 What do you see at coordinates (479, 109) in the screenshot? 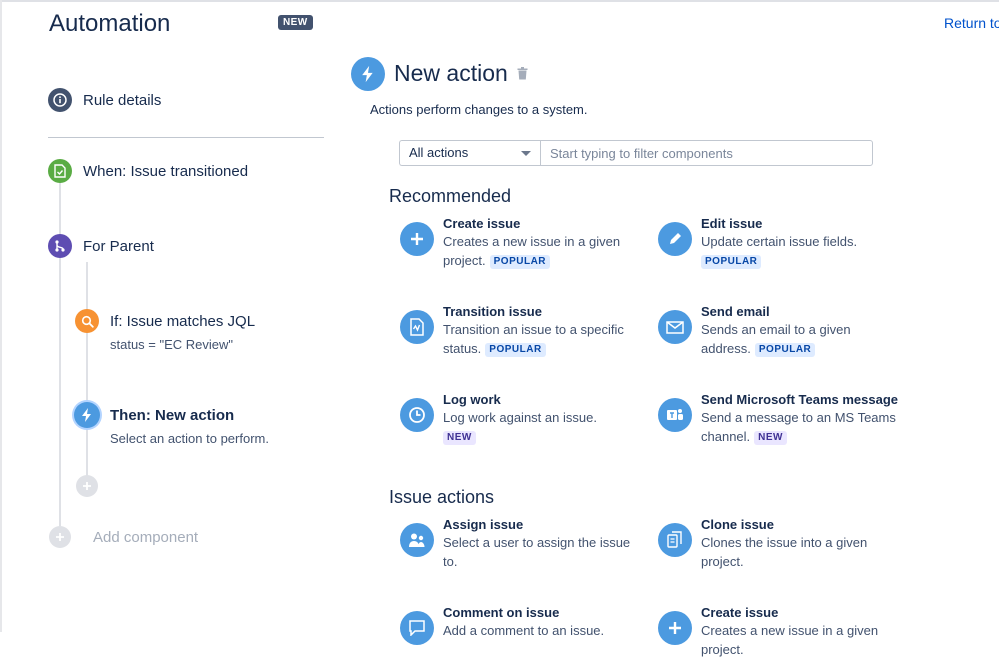
I see `panel-description: Actions perform changes to a system.` at bounding box center [479, 109].